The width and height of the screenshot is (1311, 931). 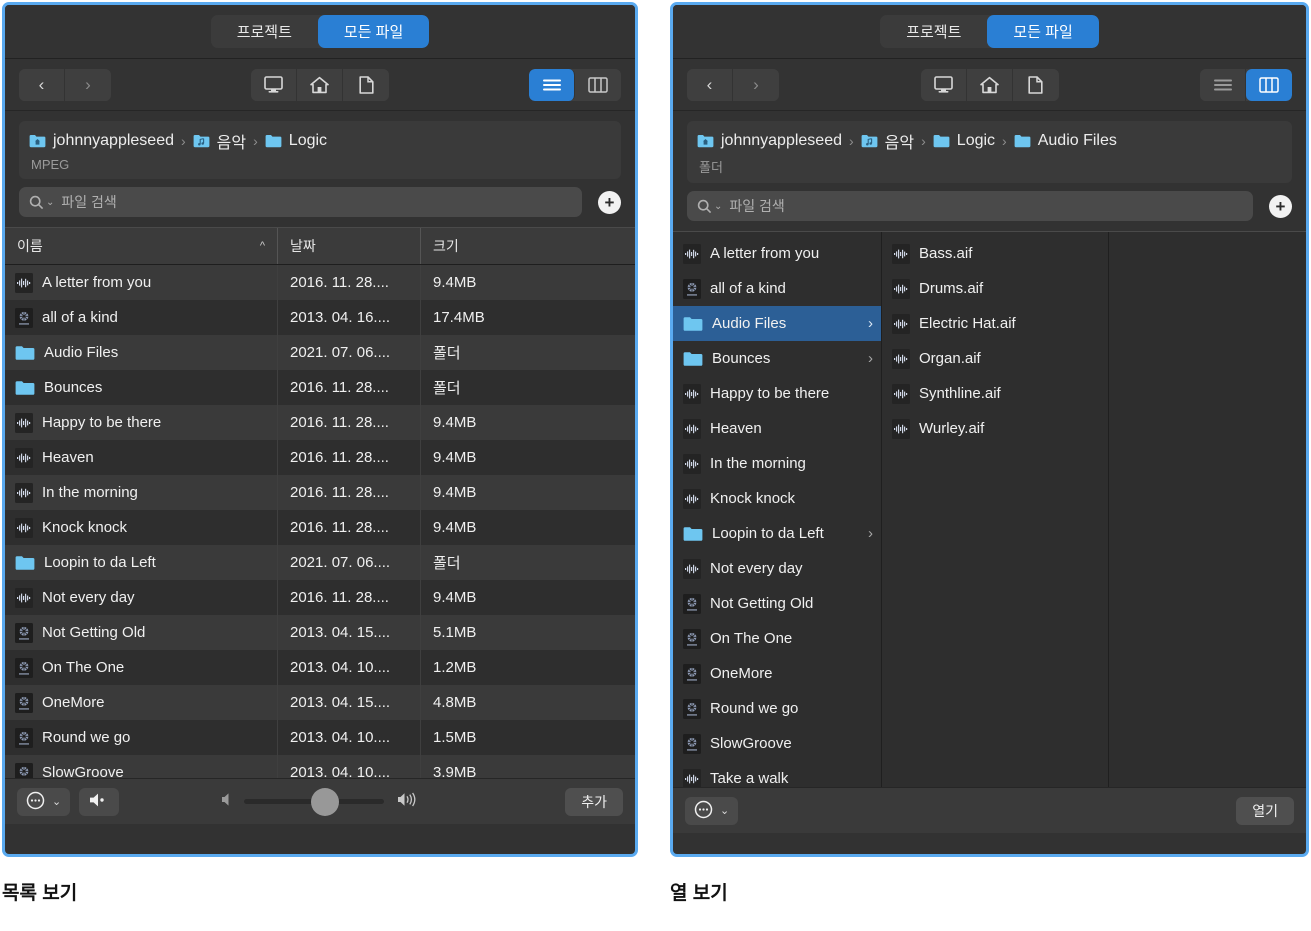 What do you see at coordinates (777, 638) in the screenshot?
I see `browser-item: On The One` at bounding box center [777, 638].